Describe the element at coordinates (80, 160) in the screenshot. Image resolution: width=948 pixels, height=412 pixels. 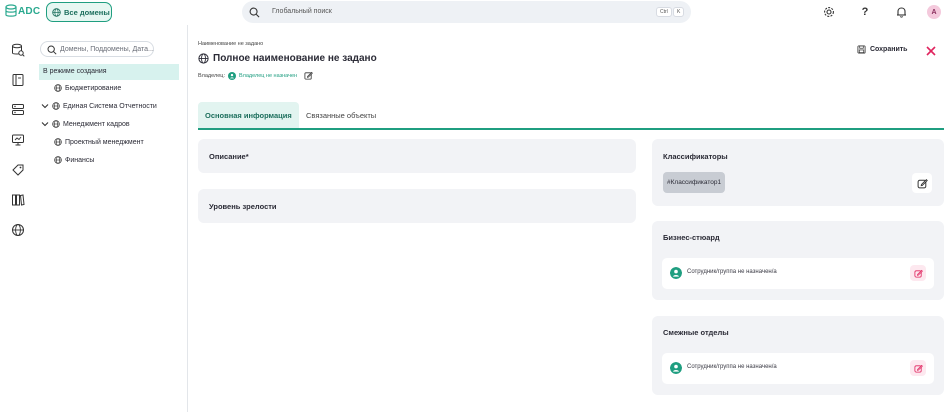
I see `tree-item-label: Финансы` at that location.